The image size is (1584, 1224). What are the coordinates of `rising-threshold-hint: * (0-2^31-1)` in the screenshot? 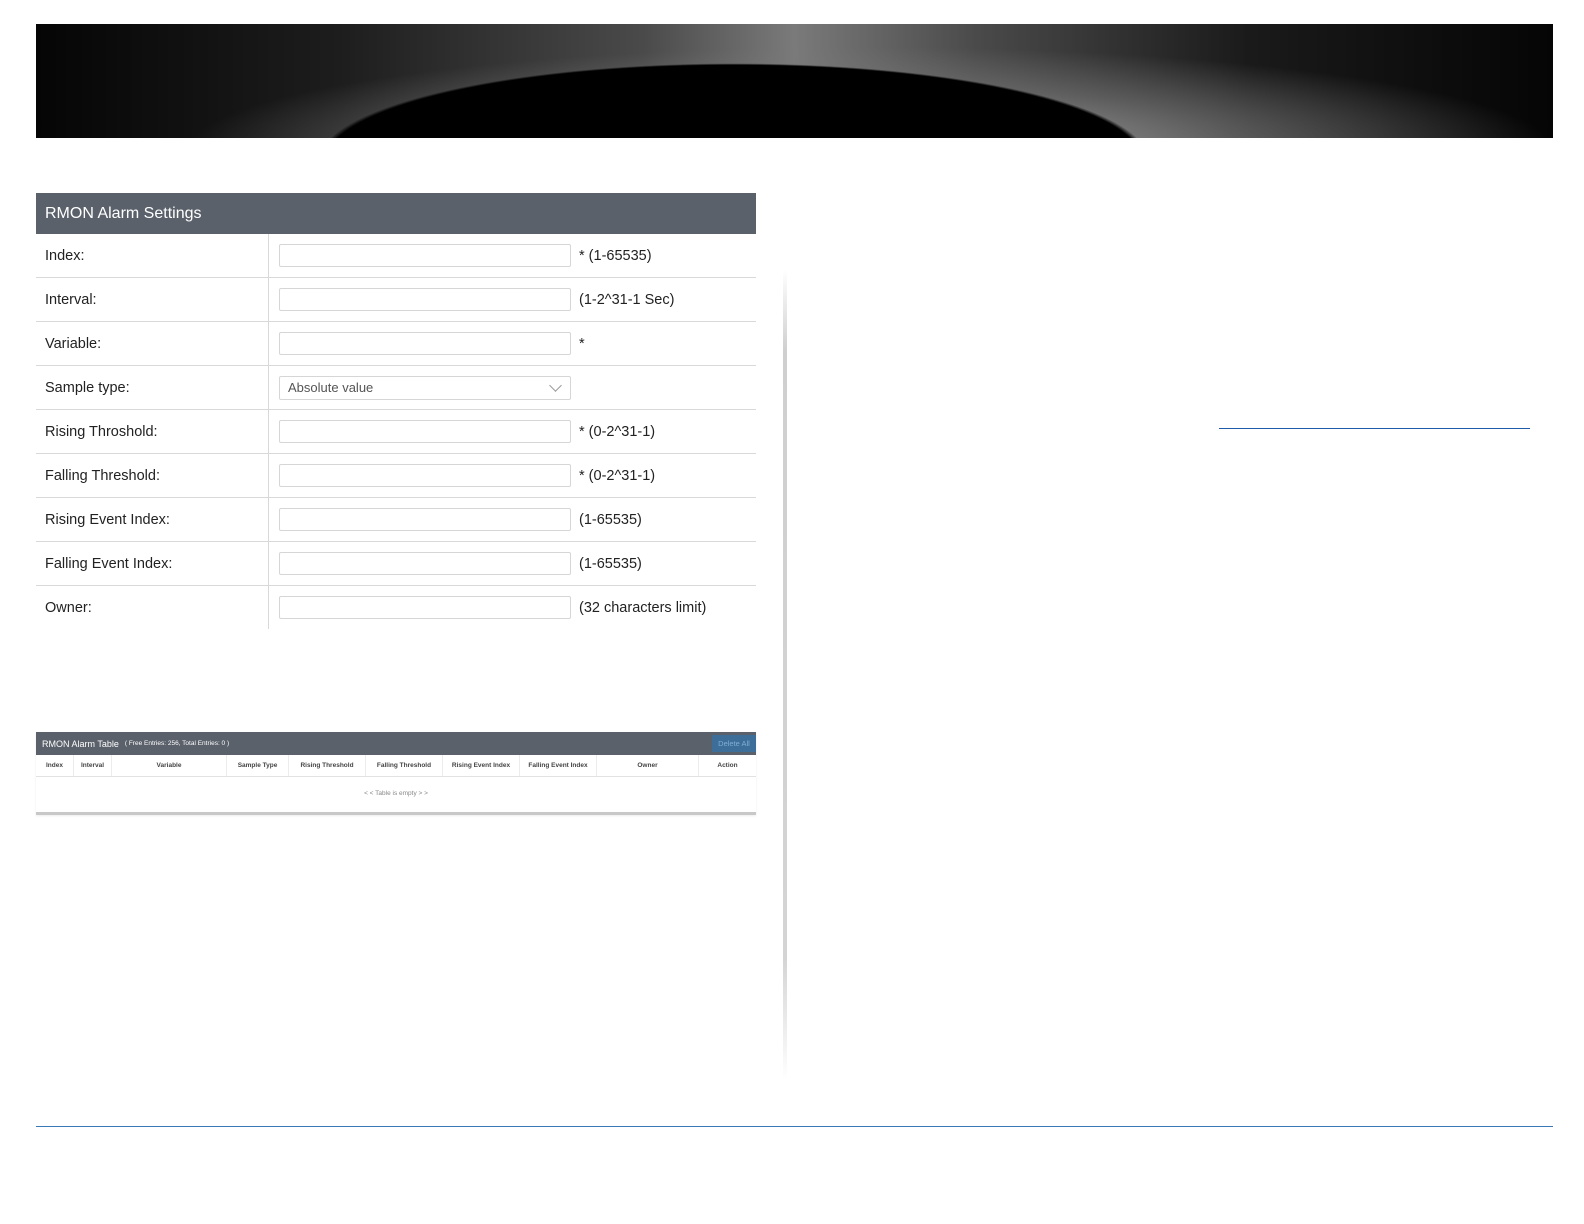 It's located at (617, 431).